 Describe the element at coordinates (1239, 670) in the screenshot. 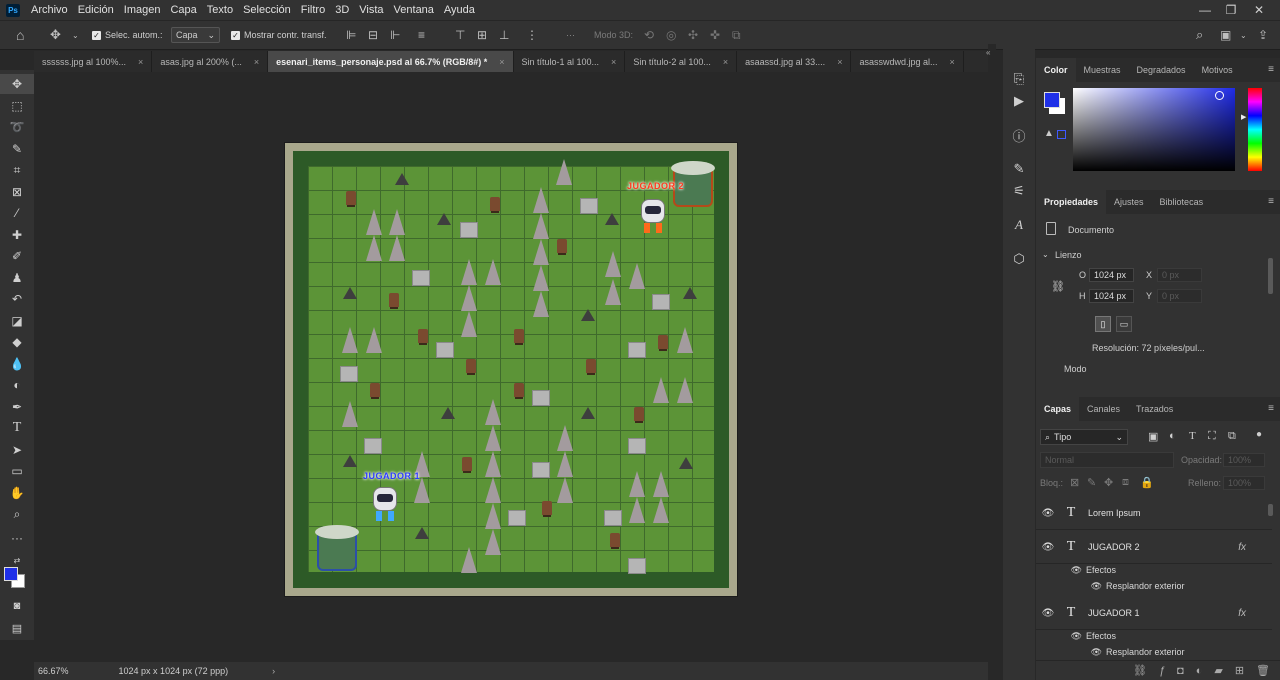

I see `new-layer-icon: ⊞` at that location.